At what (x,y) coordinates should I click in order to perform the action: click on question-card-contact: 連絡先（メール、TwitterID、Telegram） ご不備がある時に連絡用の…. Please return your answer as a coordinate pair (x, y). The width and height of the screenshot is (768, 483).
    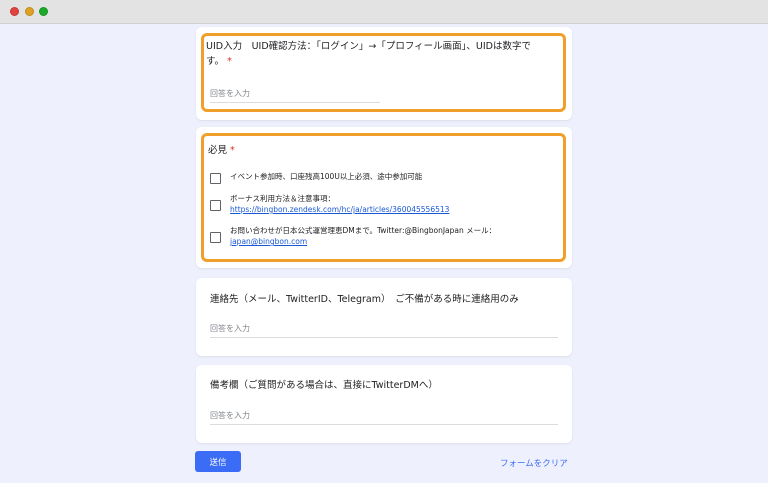
    Looking at the image, I should click on (384, 317).